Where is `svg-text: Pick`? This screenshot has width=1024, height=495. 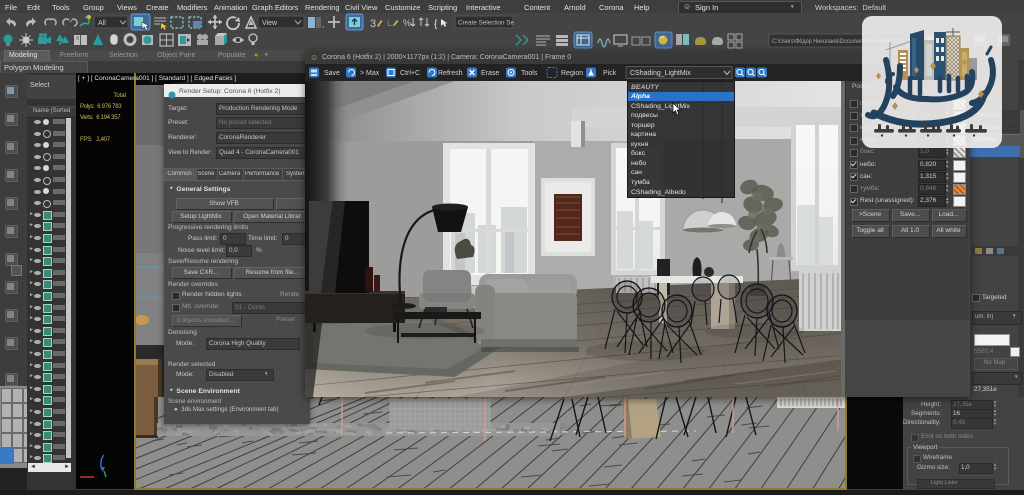 svg-text: Pick is located at coordinates (610, 73).